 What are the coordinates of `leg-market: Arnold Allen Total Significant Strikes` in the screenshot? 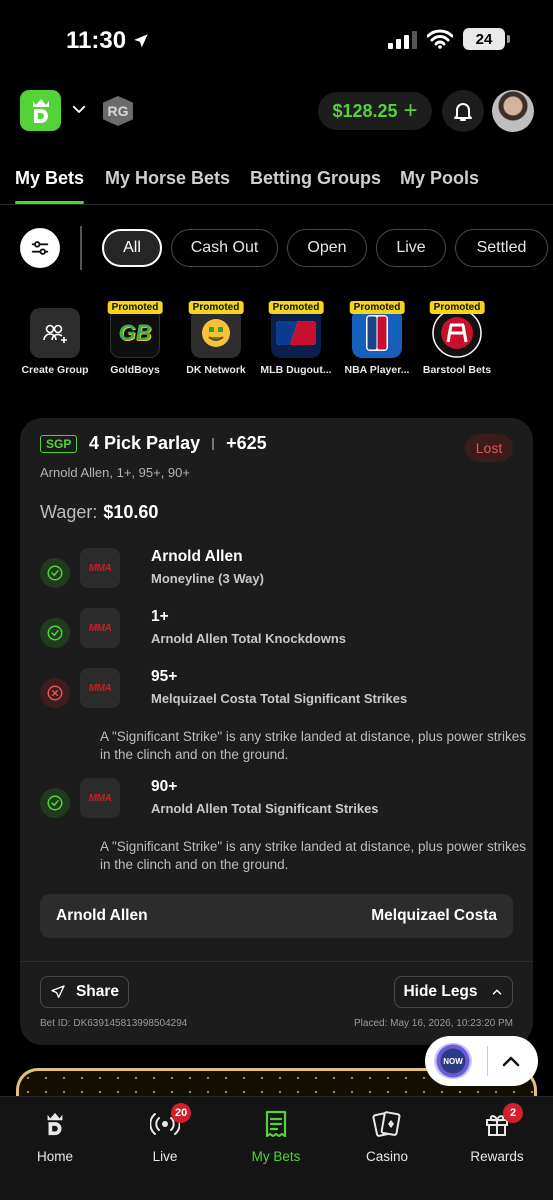 It's located at (265, 808).